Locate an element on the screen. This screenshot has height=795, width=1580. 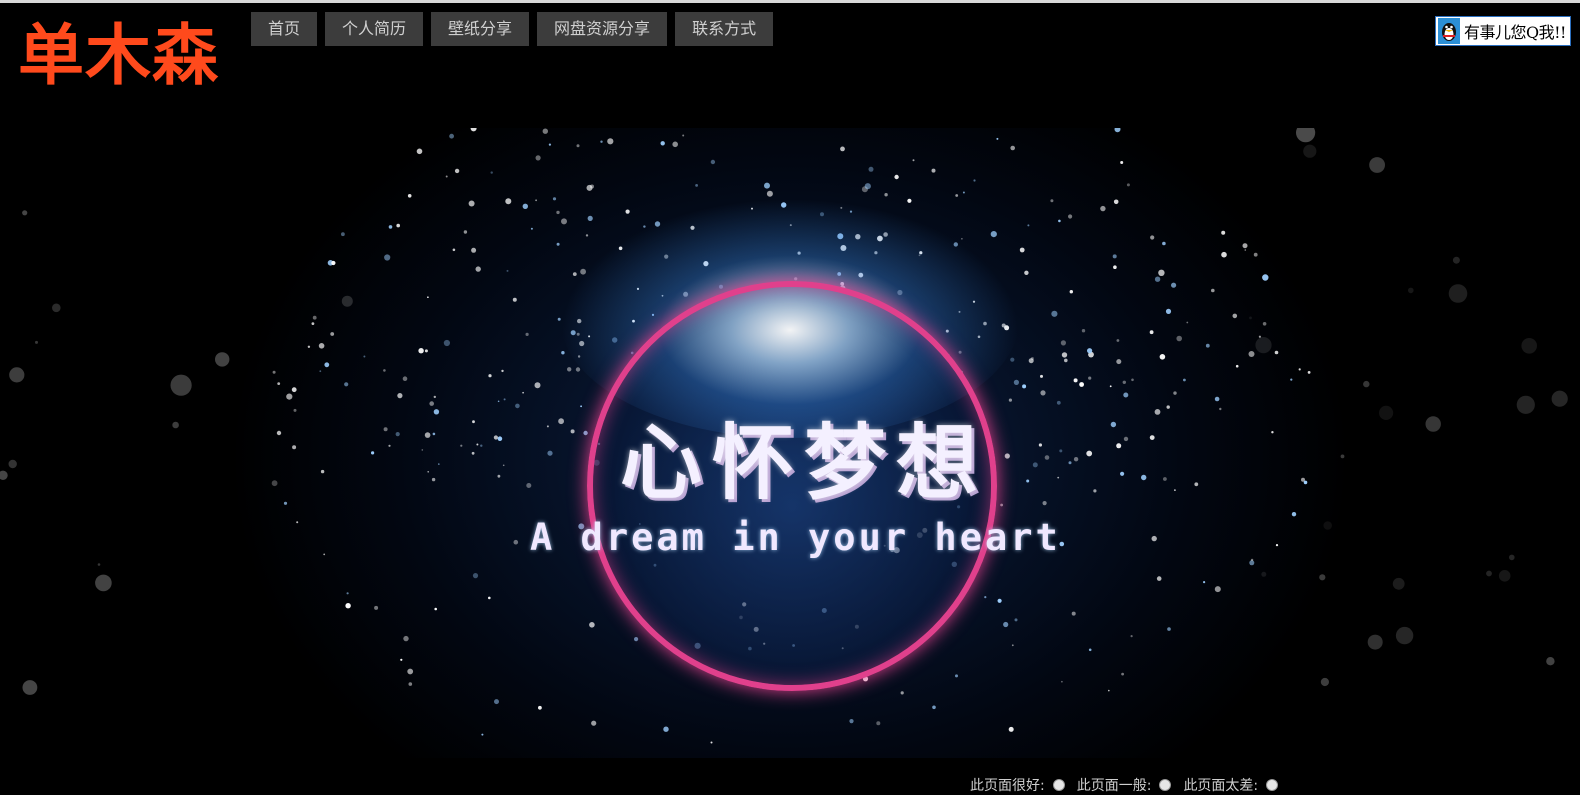
nav-item-resume: 个人简历 is located at coordinates (374, 29).